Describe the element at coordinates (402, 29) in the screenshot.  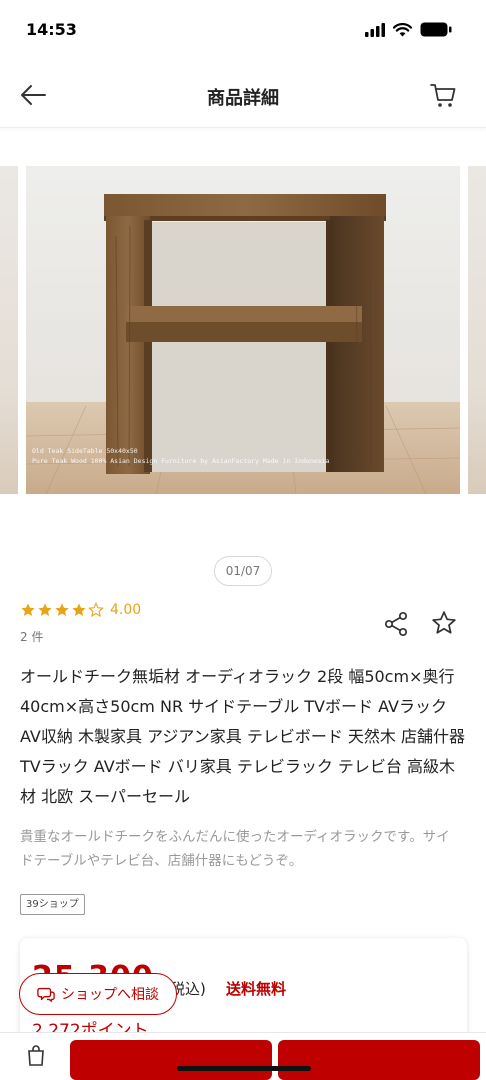
I see `wifi-icon` at that location.